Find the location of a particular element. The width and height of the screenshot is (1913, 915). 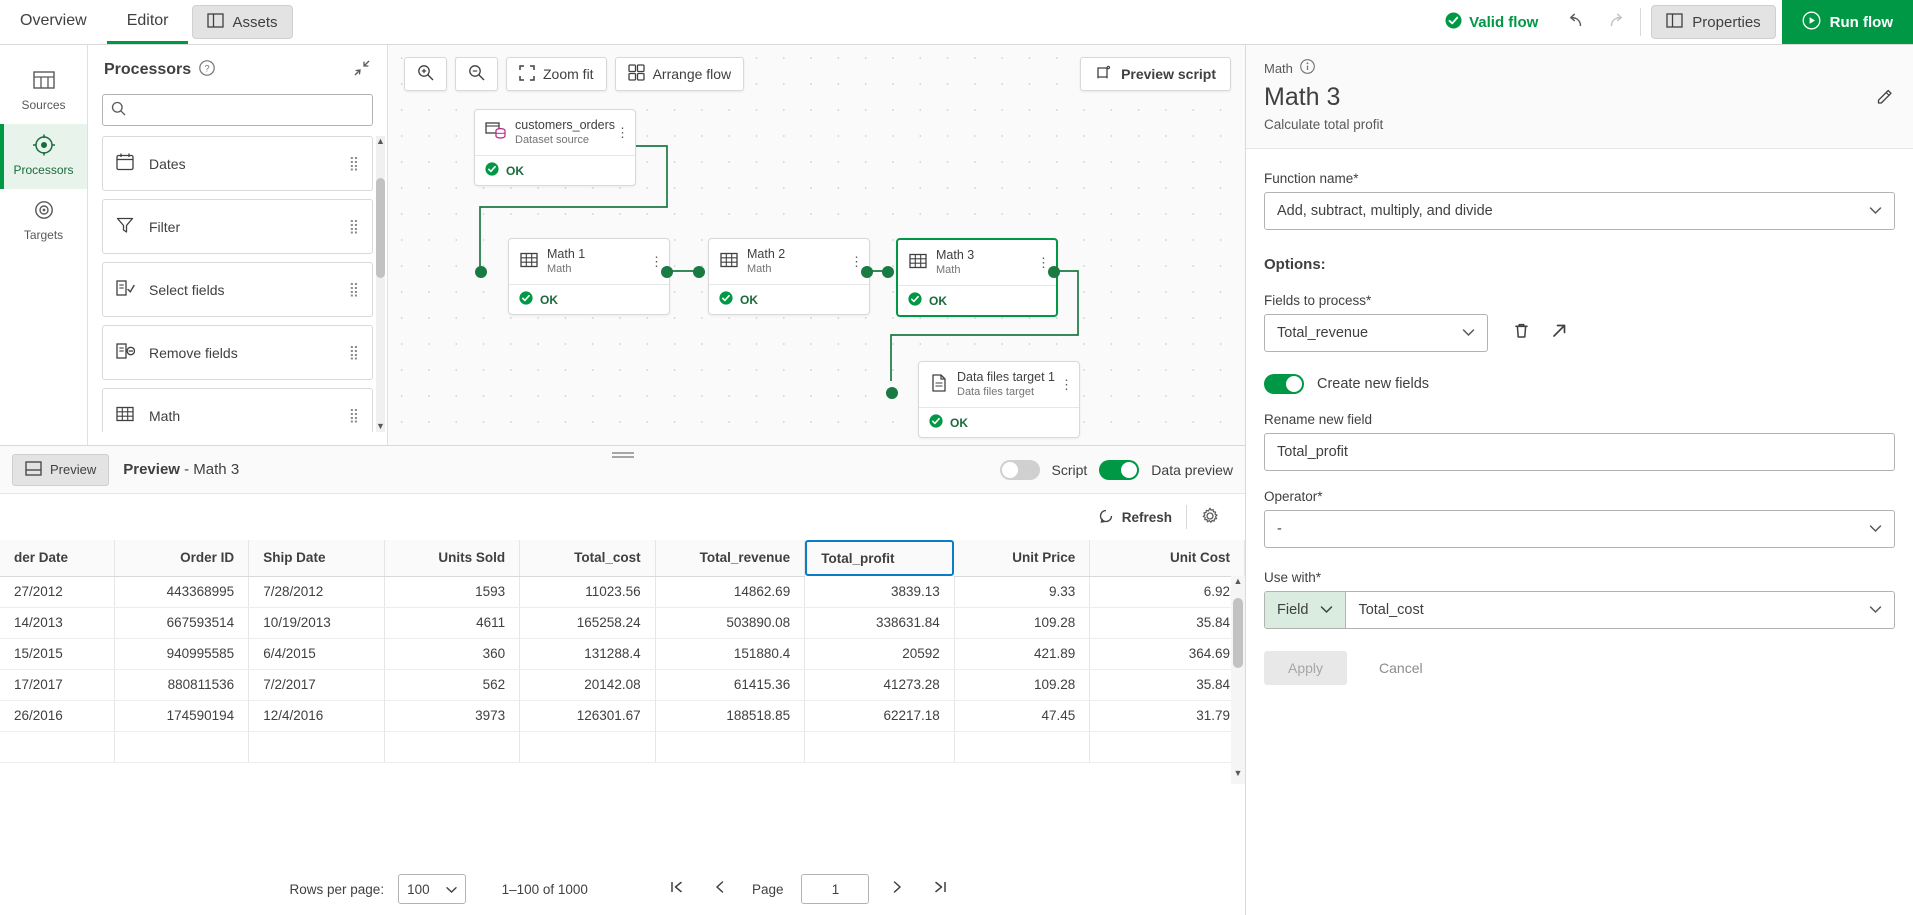

preview-toggle-button: Preview is located at coordinates (61, 469).